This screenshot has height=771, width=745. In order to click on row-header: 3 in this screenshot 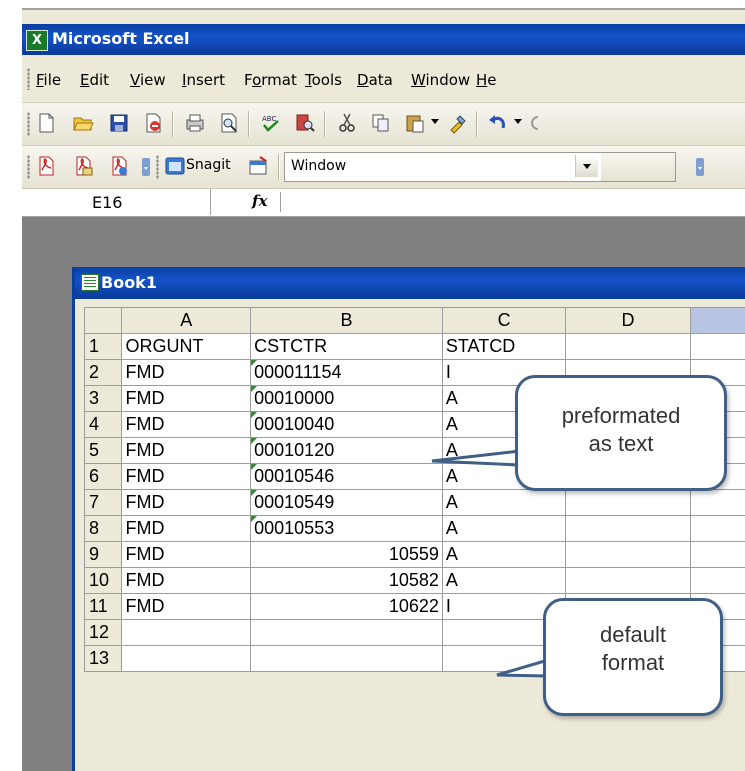, I will do `click(103, 398)`.